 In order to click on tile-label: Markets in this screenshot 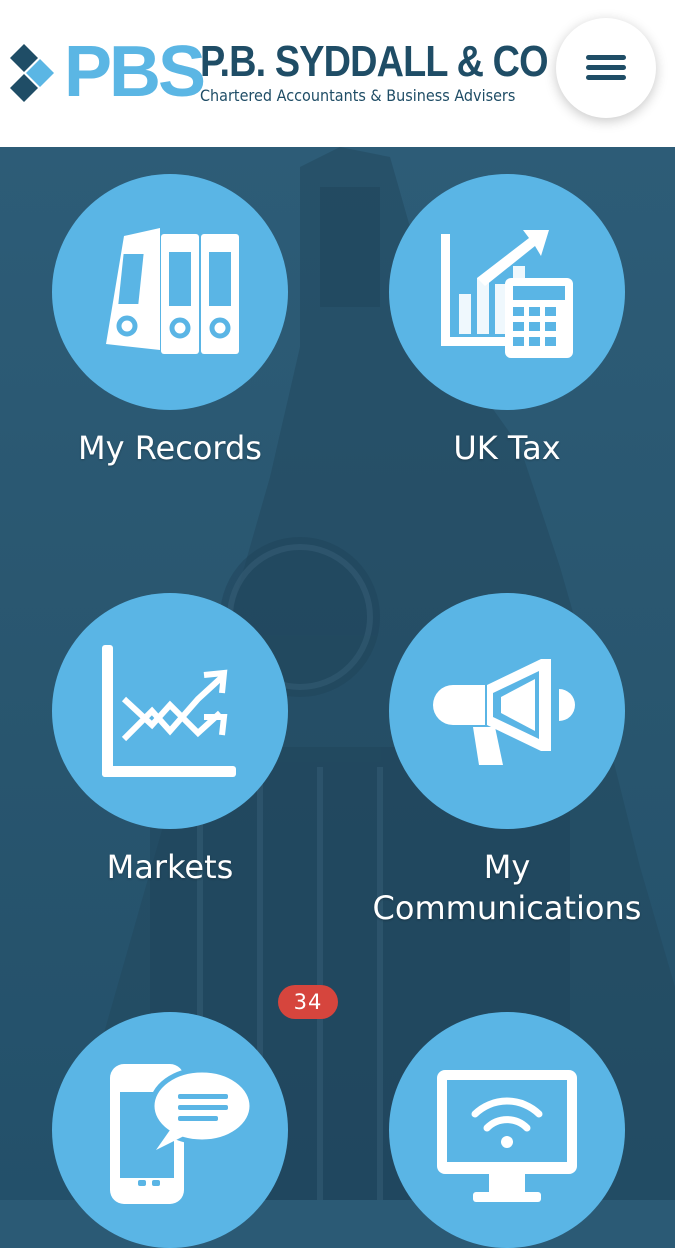, I will do `click(170, 867)`.